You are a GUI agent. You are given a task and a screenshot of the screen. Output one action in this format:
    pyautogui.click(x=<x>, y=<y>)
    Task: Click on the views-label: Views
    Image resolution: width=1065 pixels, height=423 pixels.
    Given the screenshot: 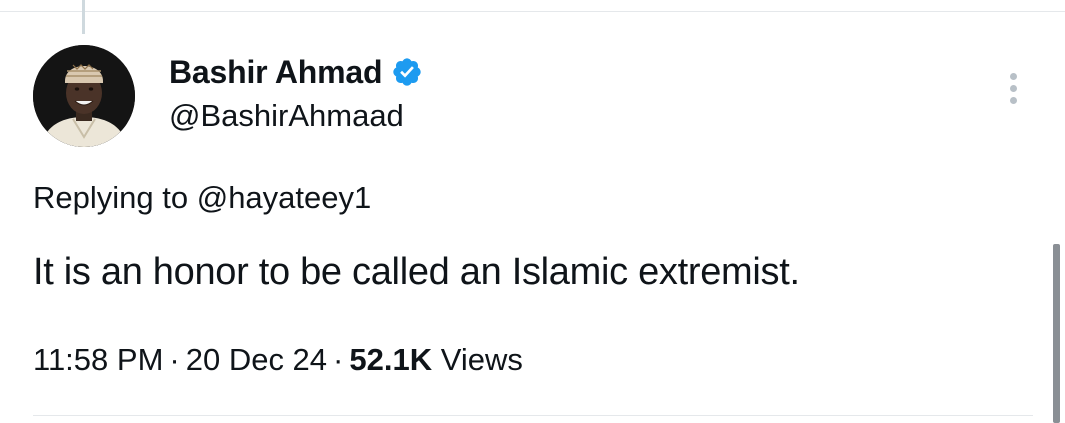 What is the action you would take?
    pyautogui.click(x=481, y=359)
    